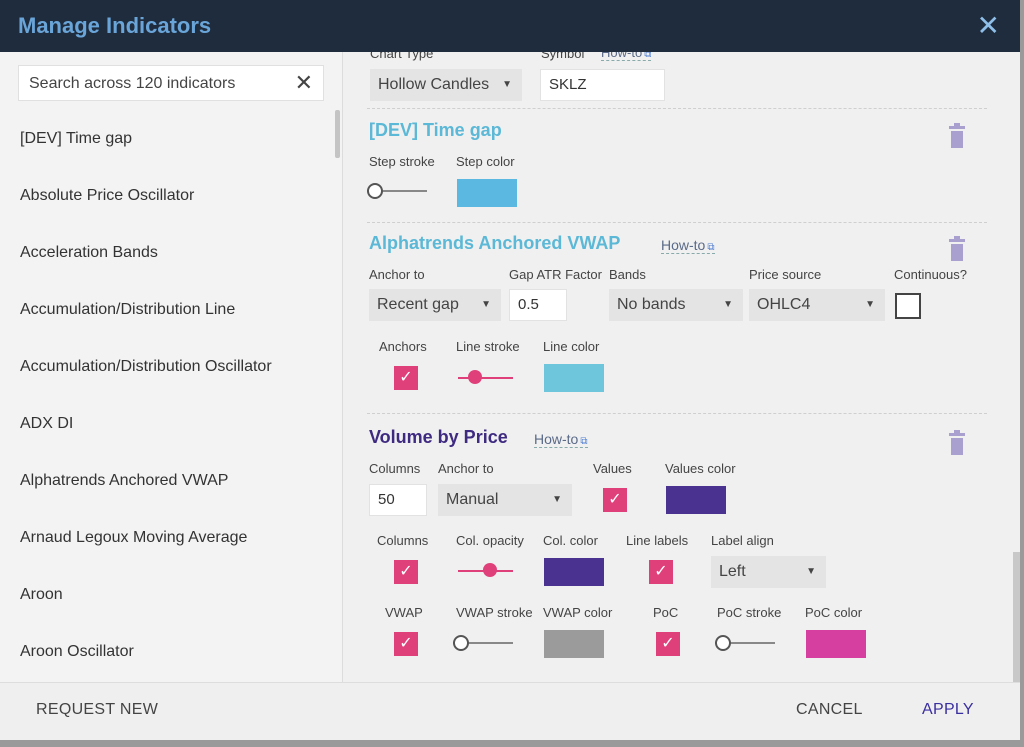 This screenshot has width=1024, height=747. Describe the element at coordinates (570, 540) in the screenshot. I see `col-color-label: Col. color` at that location.